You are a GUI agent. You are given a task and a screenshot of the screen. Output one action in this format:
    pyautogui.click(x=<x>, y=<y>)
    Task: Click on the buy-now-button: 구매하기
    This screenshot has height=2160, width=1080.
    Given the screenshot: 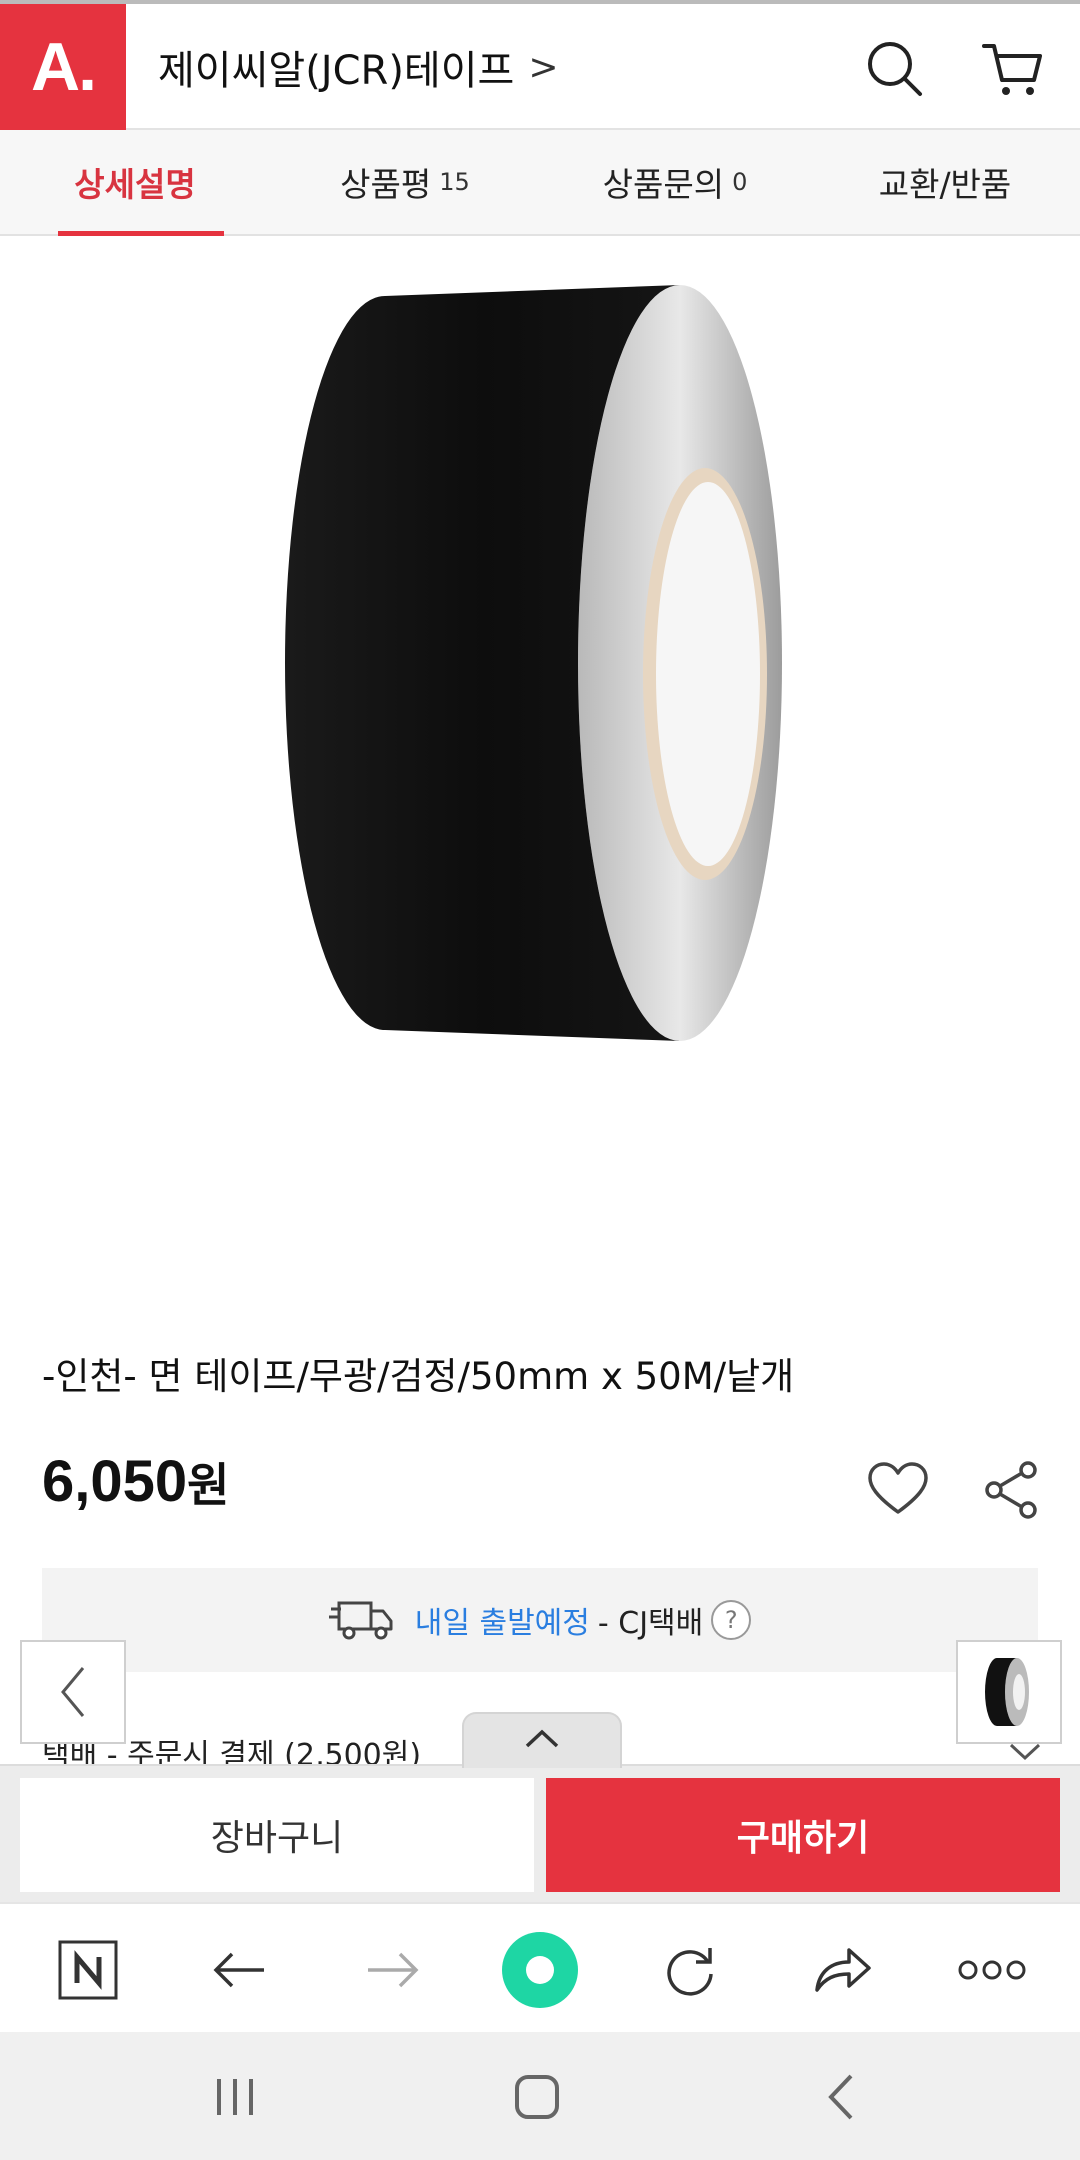 What is the action you would take?
    pyautogui.click(x=803, y=1835)
    